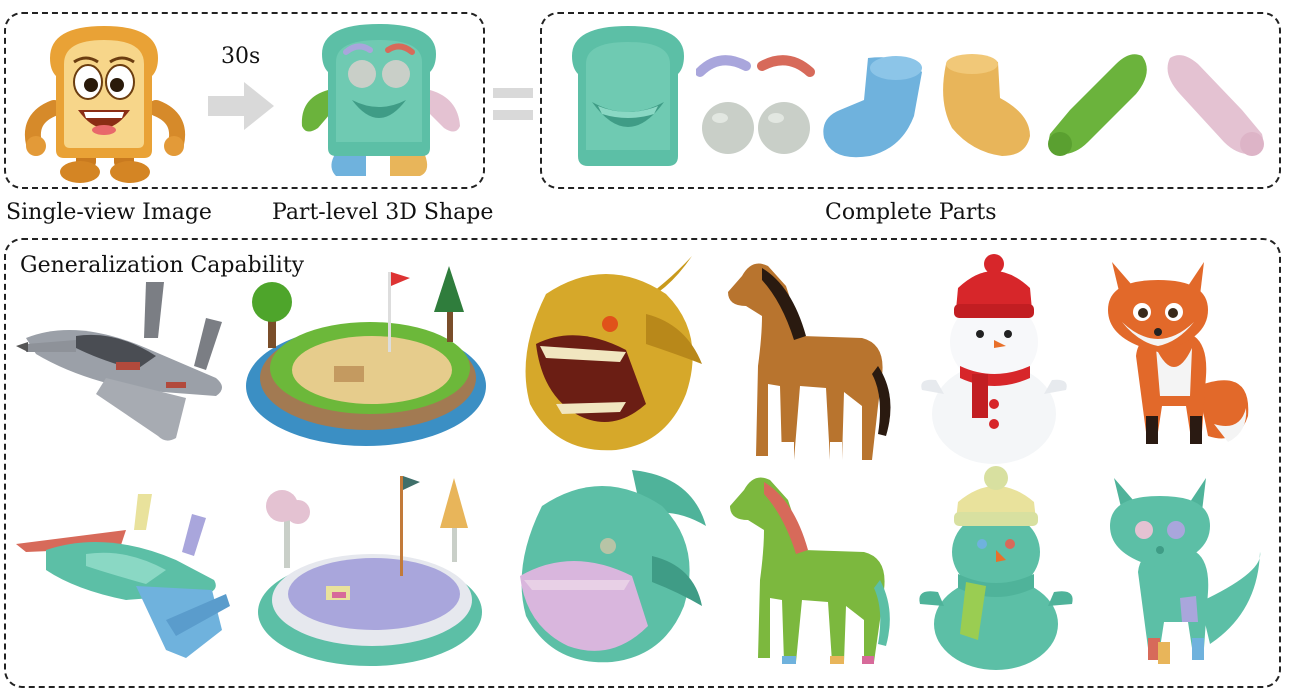  I want to click on part-pink-arm-image, so click(1215, 106).